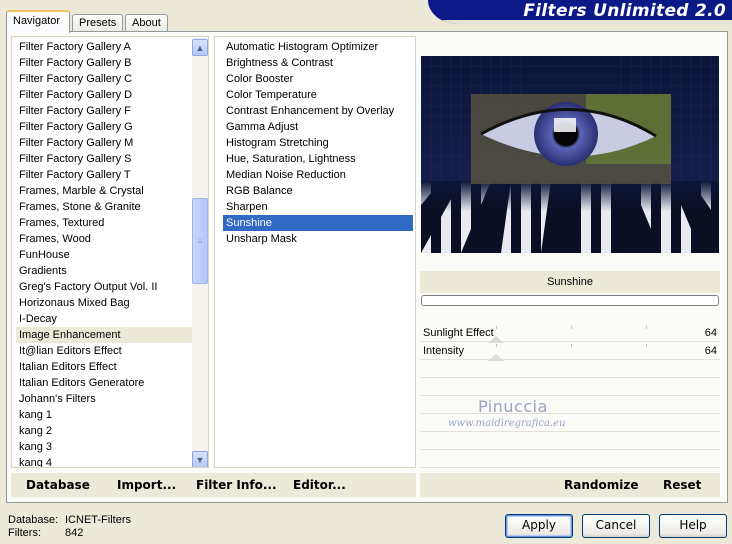 This screenshot has width=732, height=544. What do you see at coordinates (318, 239) in the screenshot?
I see `filter-item: Unsharp Mask` at bounding box center [318, 239].